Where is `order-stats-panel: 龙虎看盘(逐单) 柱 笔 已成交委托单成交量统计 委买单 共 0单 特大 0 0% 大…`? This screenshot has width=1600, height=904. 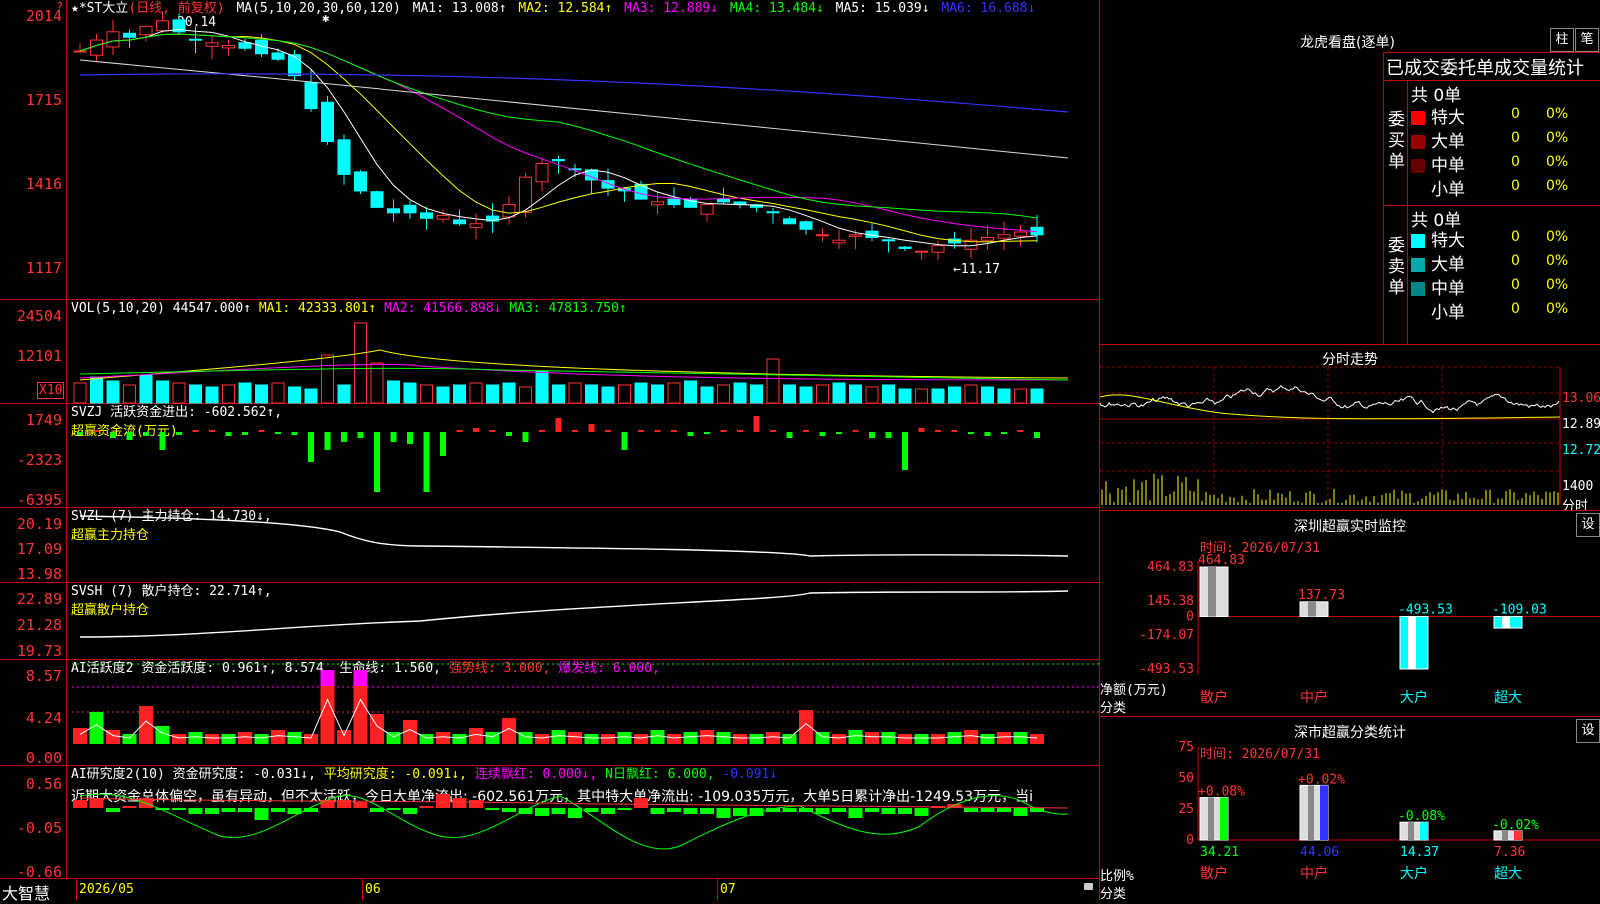
order-stats-panel: 龙虎看盘(逐单) 柱 笔 已成交委托单成交量统计 委买单 共 0单 特大 0 0% 大… is located at coordinates (1350, 172).